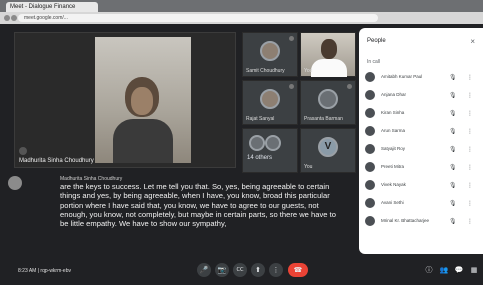 Image resolution: width=483 pixels, height=285 pixels. What do you see at coordinates (56, 161) in the screenshot?
I see `main-tile-name: Madhurita Sinha Choudhury` at bounding box center [56, 161].